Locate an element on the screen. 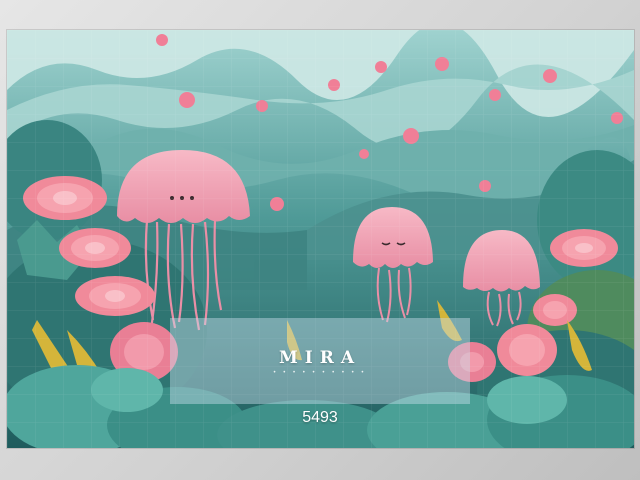  watermark-dots: • • • • • • • • • • is located at coordinates (320, 373).